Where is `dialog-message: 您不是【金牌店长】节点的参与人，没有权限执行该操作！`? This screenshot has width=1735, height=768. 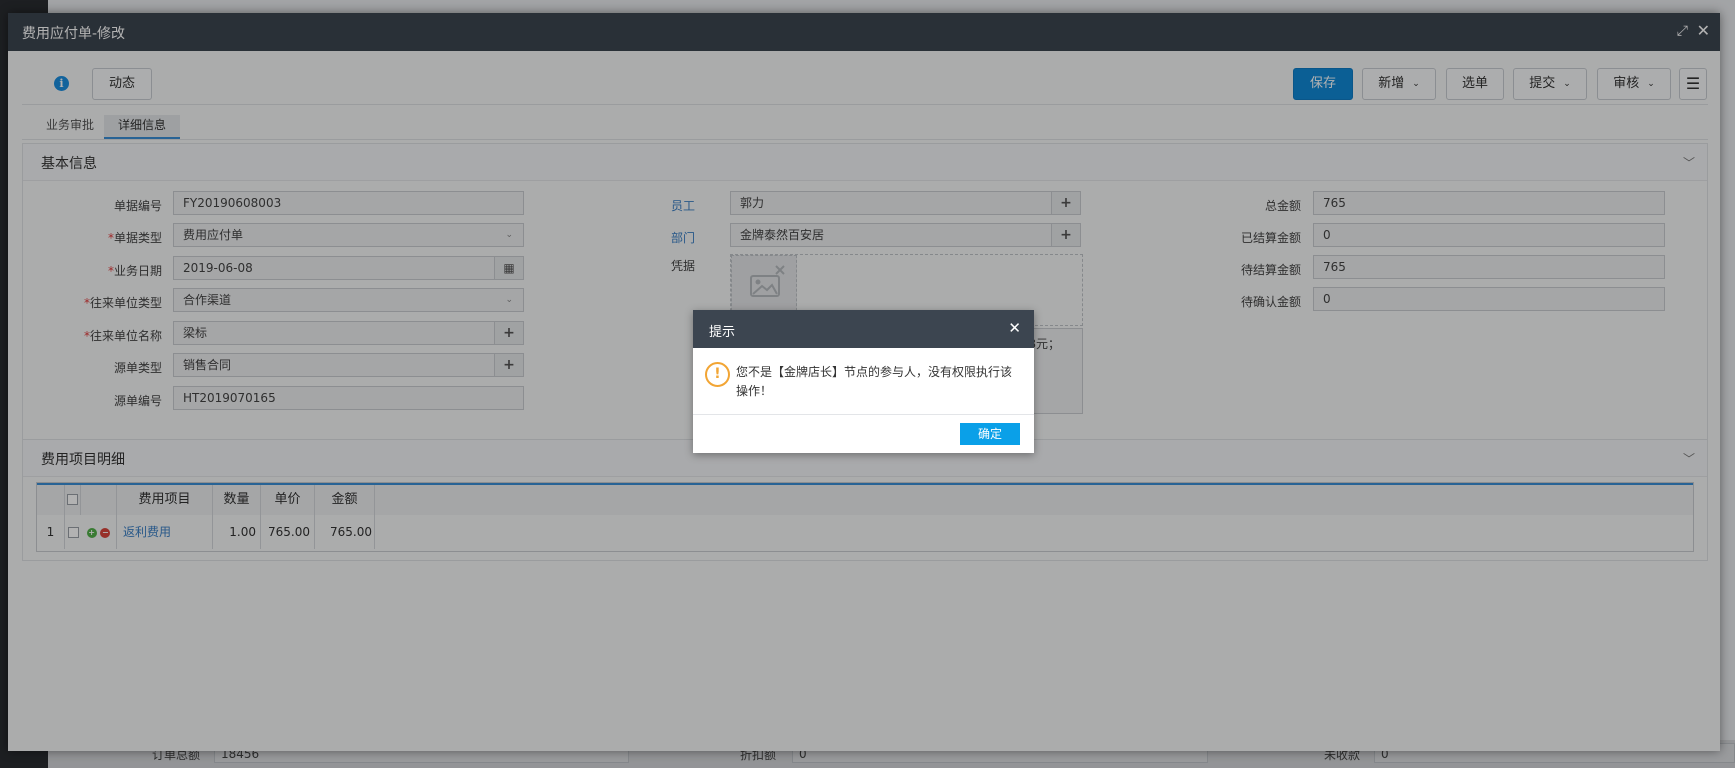 dialog-message: 您不是【金牌店长】节点的参与人，没有权限执行该操作！ is located at coordinates (874, 381).